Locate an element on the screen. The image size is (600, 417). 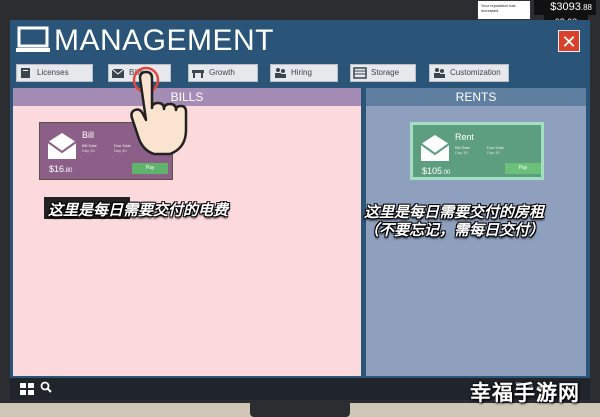
bill-amount-value: $16 is located at coordinates (57, 169).